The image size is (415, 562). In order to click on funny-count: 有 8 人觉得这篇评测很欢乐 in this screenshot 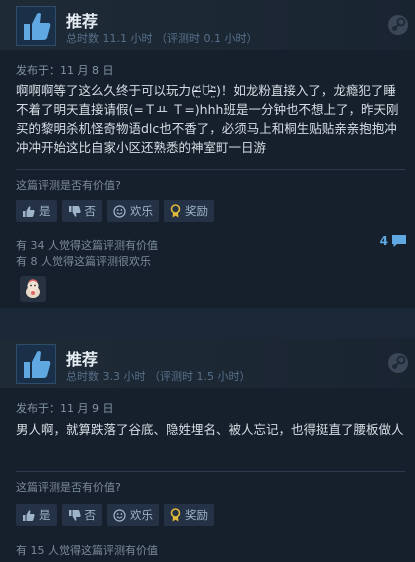, I will do `click(83, 261)`.